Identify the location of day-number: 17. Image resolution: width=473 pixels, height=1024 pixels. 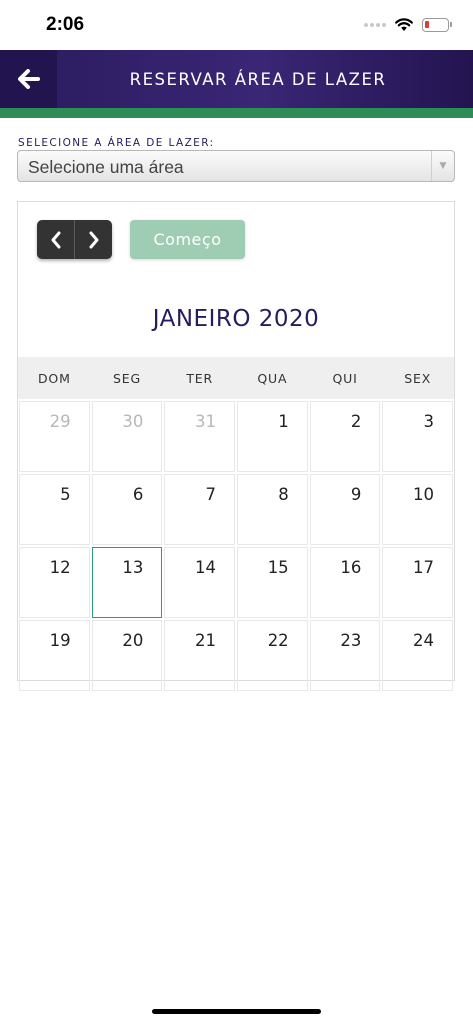
(424, 567).